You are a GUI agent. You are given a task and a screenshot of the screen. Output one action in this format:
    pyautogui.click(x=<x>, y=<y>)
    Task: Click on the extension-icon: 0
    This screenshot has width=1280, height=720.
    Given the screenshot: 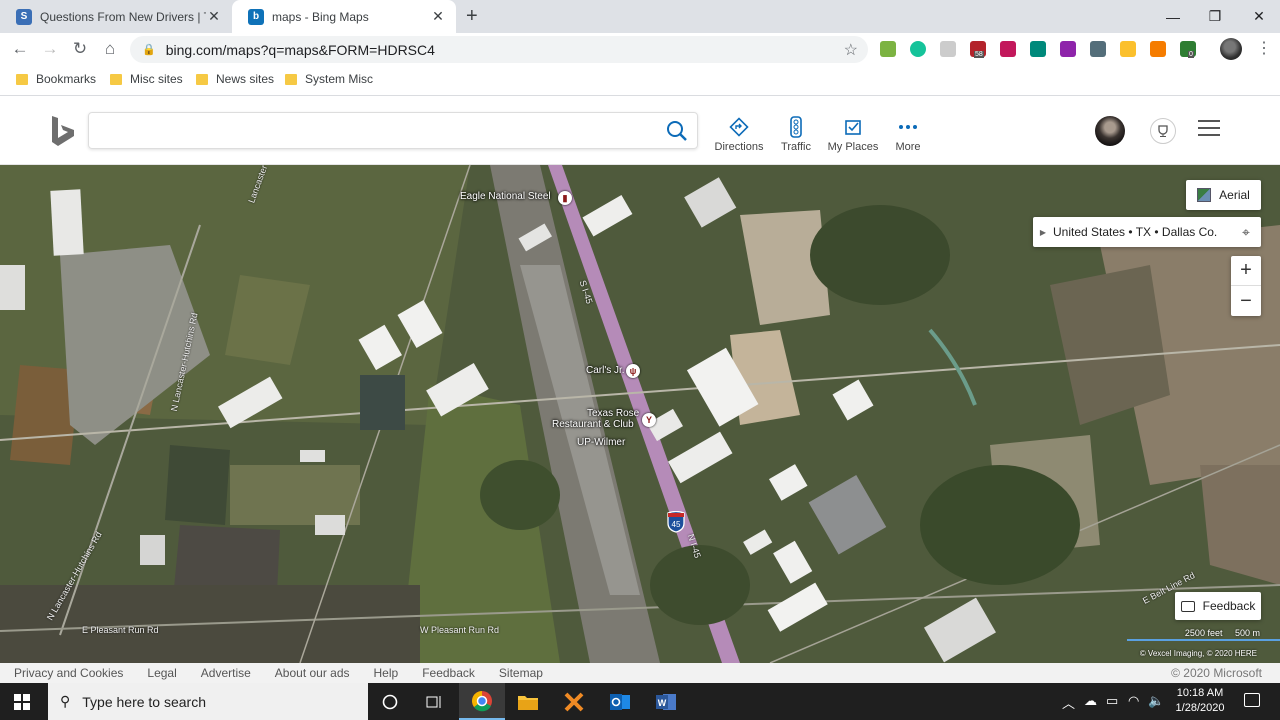 What is the action you would take?
    pyautogui.click(x=1188, y=49)
    